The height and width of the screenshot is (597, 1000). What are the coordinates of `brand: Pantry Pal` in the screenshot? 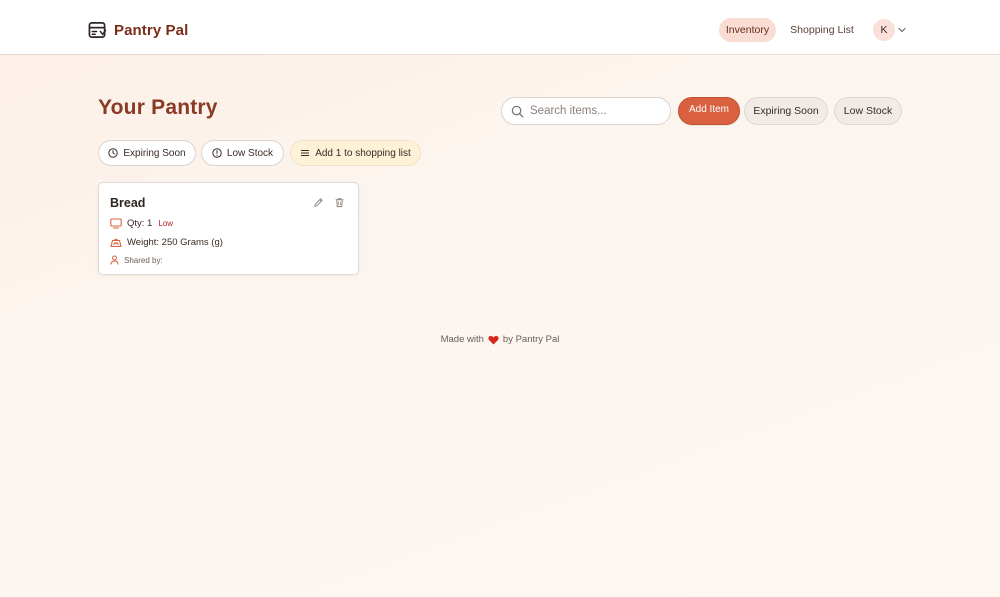 It's located at (138, 30).